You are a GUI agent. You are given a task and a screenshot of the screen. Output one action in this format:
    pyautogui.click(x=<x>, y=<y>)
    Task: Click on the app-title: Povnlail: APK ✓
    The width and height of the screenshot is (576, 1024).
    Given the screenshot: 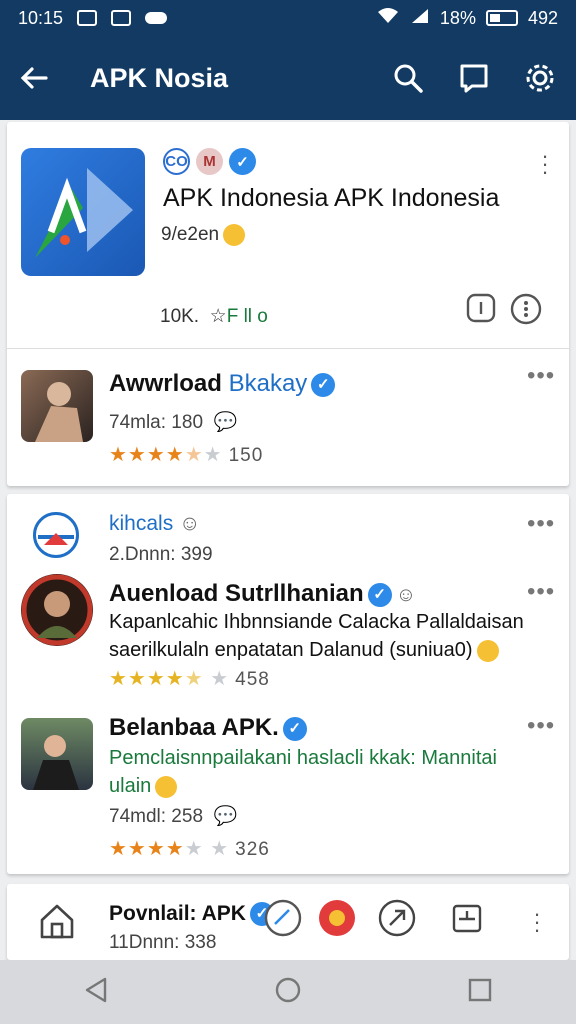 What is the action you would take?
    pyautogui.click(x=191, y=914)
    